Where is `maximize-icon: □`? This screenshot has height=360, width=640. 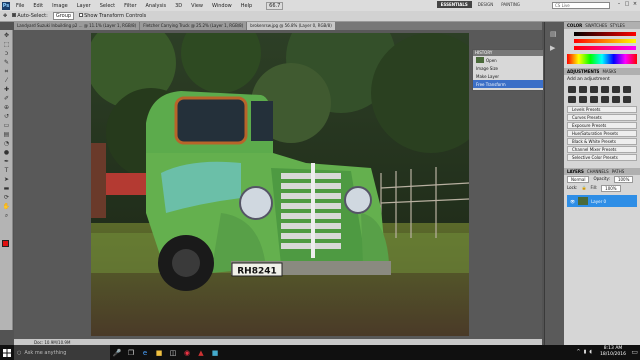 maximize-icon: □ is located at coordinates (627, 4).